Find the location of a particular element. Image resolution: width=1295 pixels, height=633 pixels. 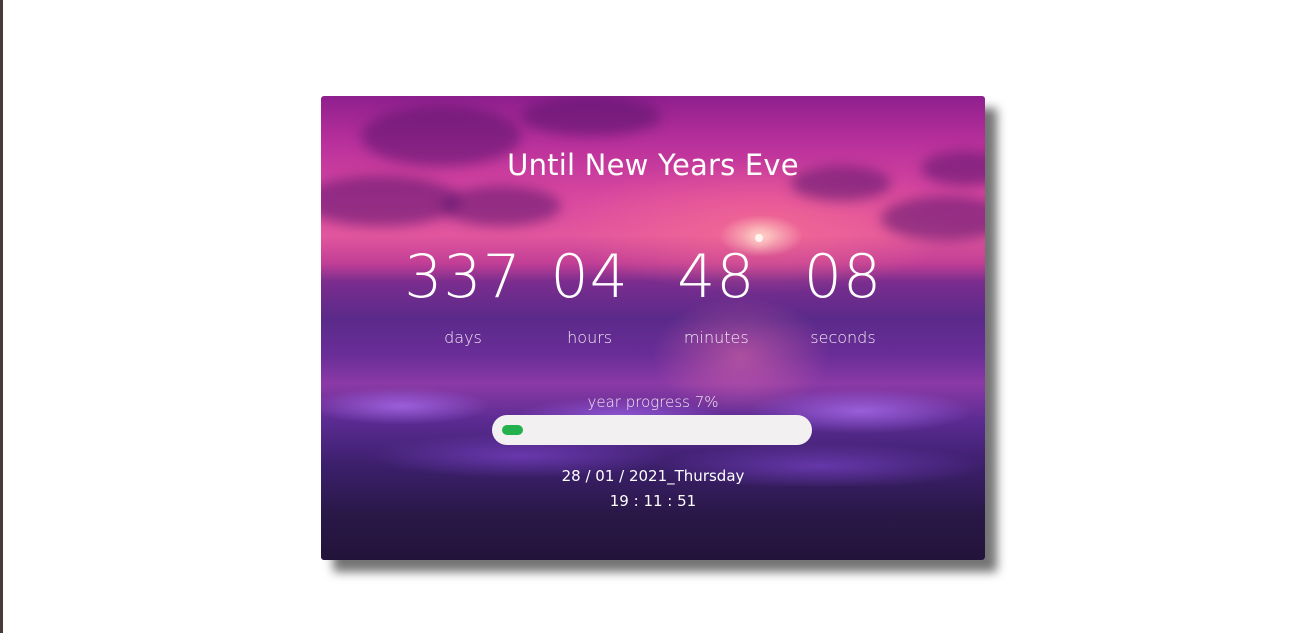

year-progress-fill is located at coordinates (512, 430).